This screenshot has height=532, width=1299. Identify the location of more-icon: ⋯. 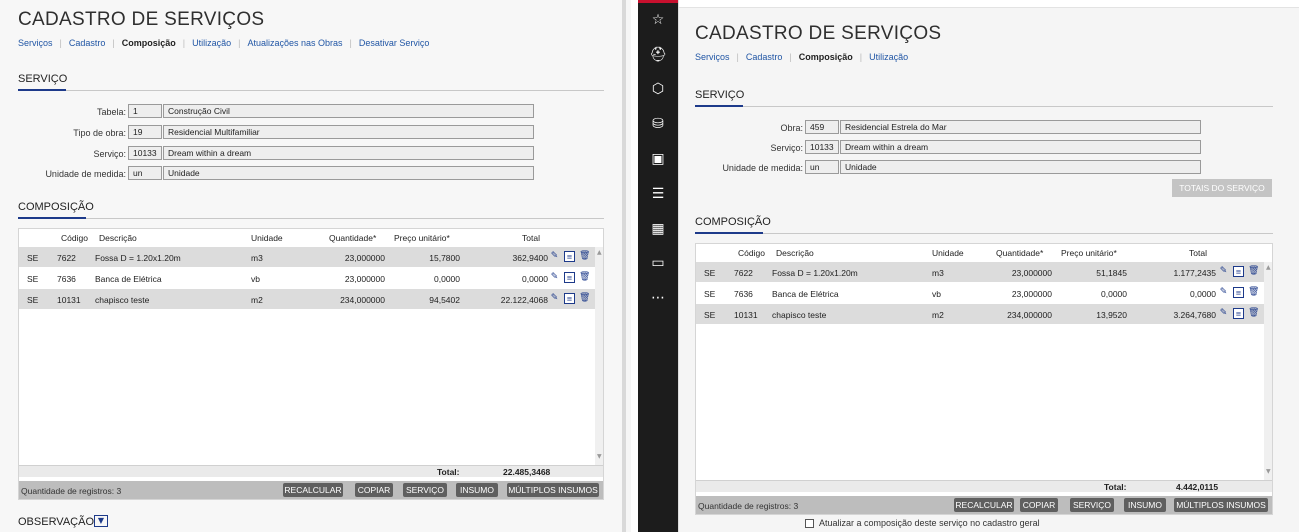
(658, 298).